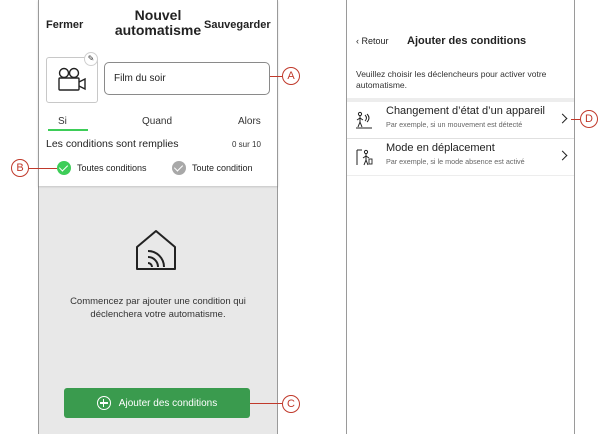 This screenshot has width=598, height=434. What do you see at coordinates (357, 41) in the screenshot?
I see `chevron-left-icon: ‹` at bounding box center [357, 41].